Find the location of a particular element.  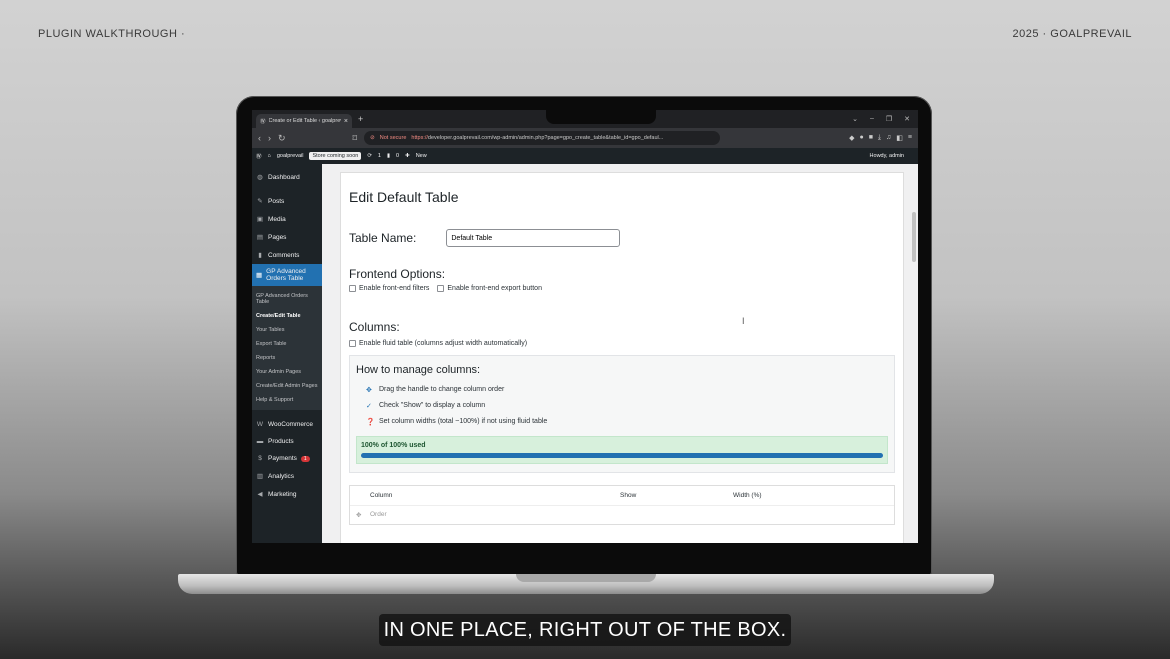

page-scrollbar is located at coordinates (914, 237).